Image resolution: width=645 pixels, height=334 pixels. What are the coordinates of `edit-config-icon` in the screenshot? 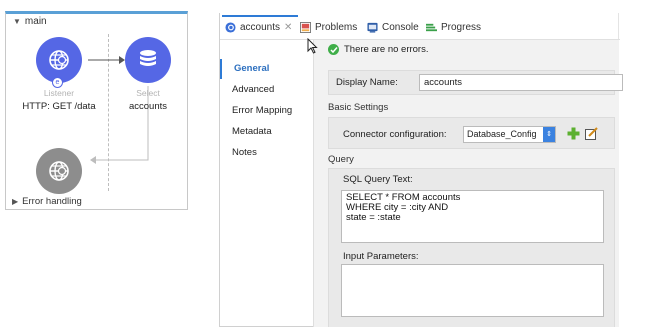 It's located at (591, 133).